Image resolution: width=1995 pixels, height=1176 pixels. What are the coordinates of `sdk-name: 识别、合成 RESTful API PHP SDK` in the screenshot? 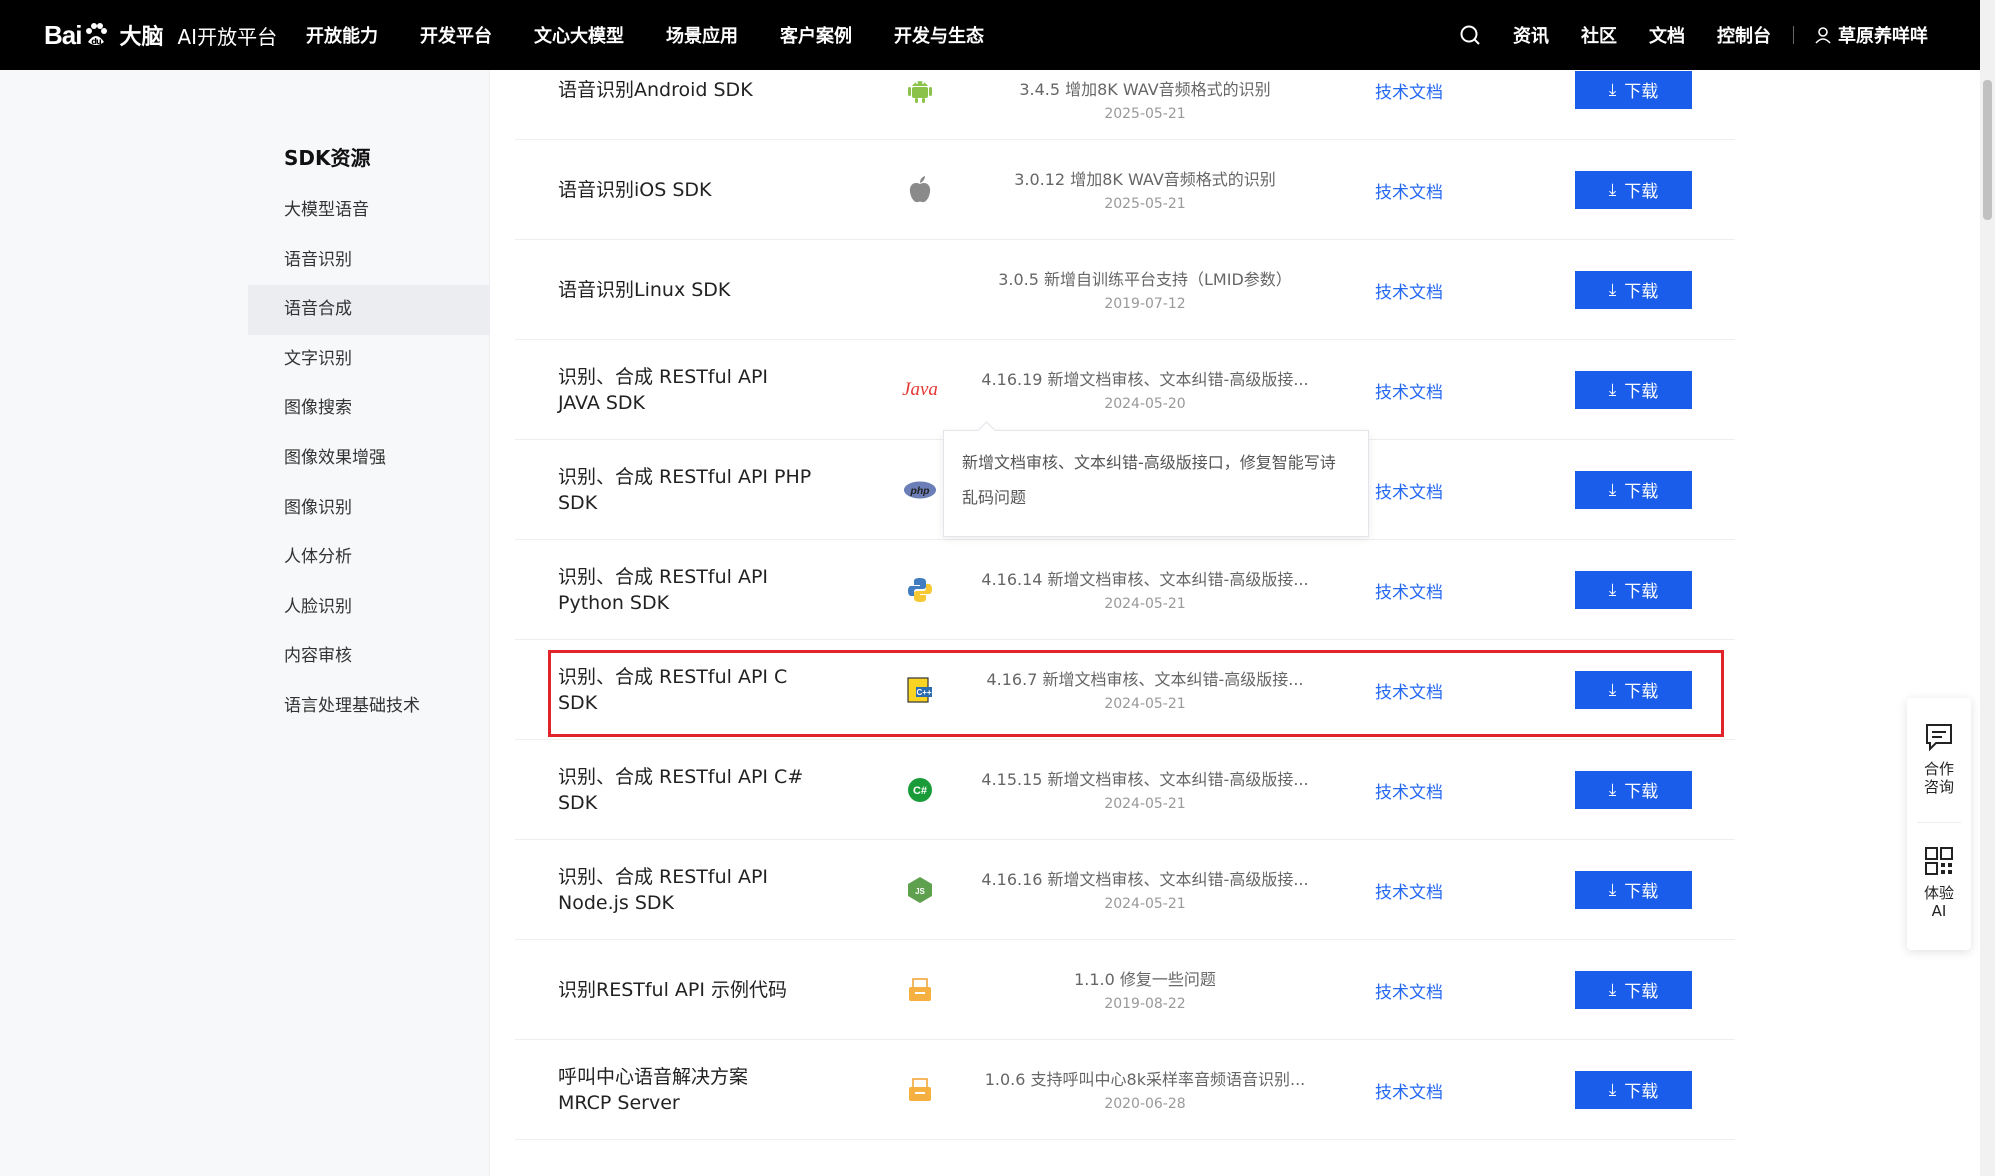 It's located at (685, 489).